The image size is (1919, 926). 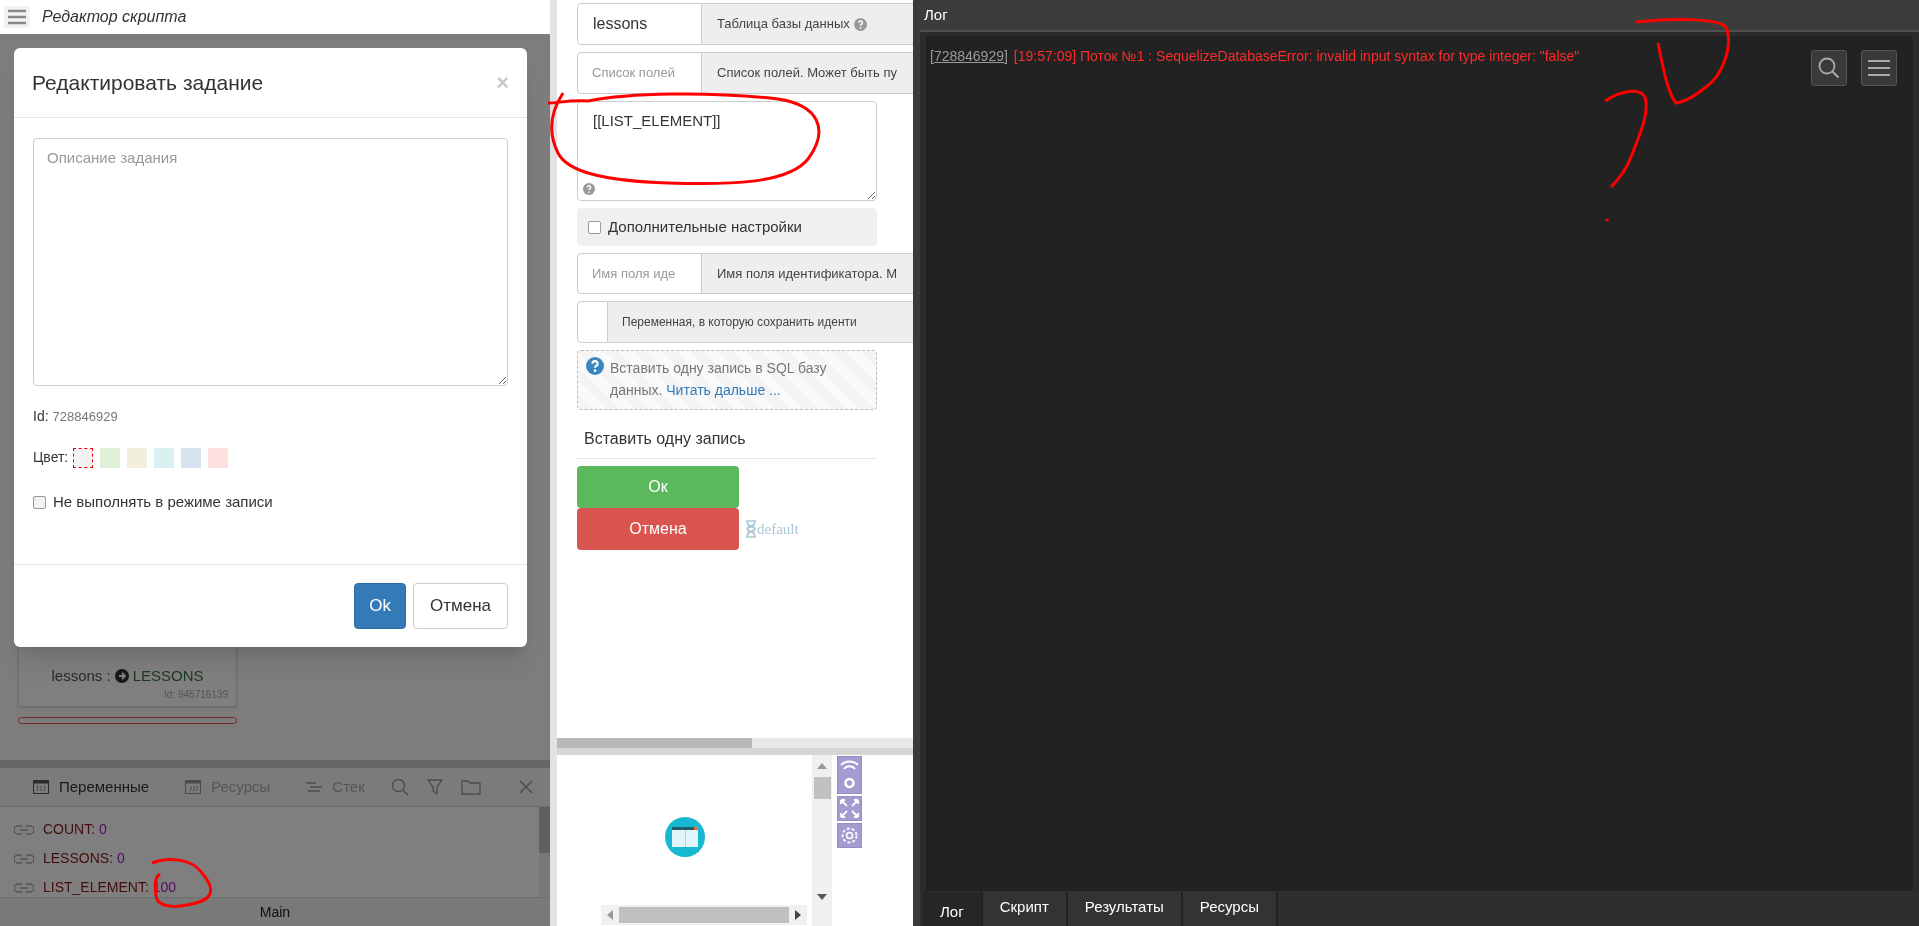 I want to click on ok-button: Ок, so click(x=658, y=487).